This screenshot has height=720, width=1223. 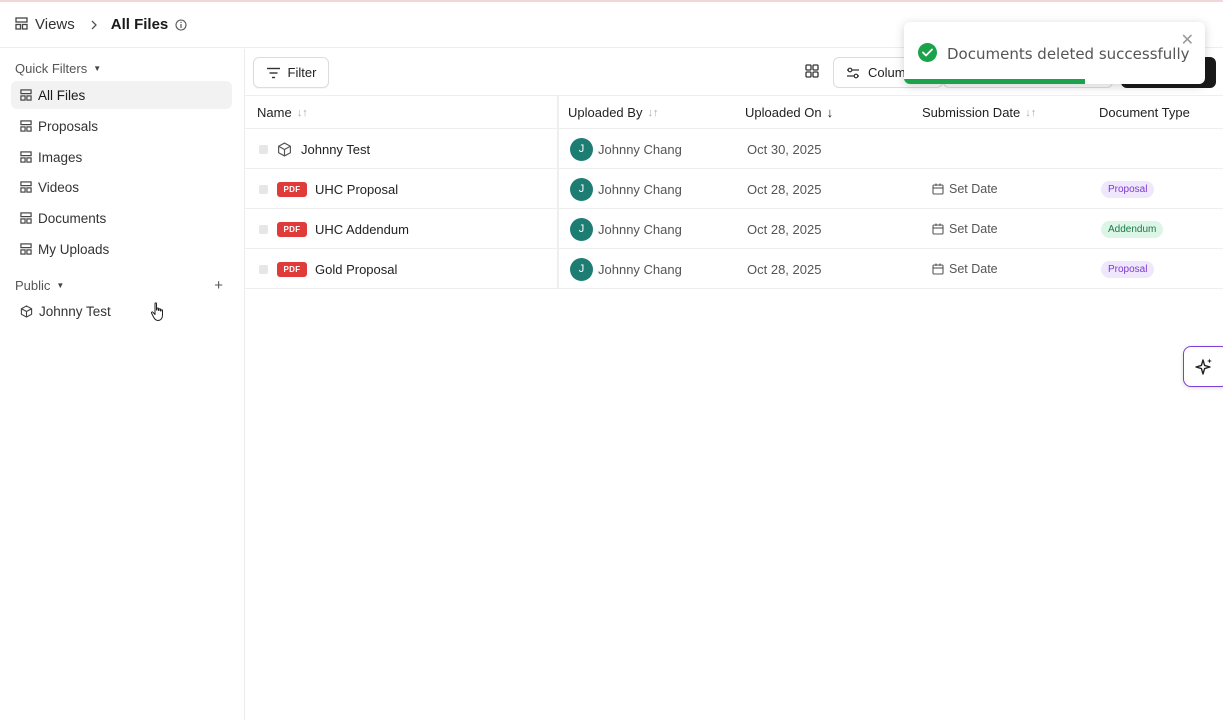 What do you see at coordinates (33, 285) in the screenshot?
I see `public-label: Public` at bounding box center [33, 285].